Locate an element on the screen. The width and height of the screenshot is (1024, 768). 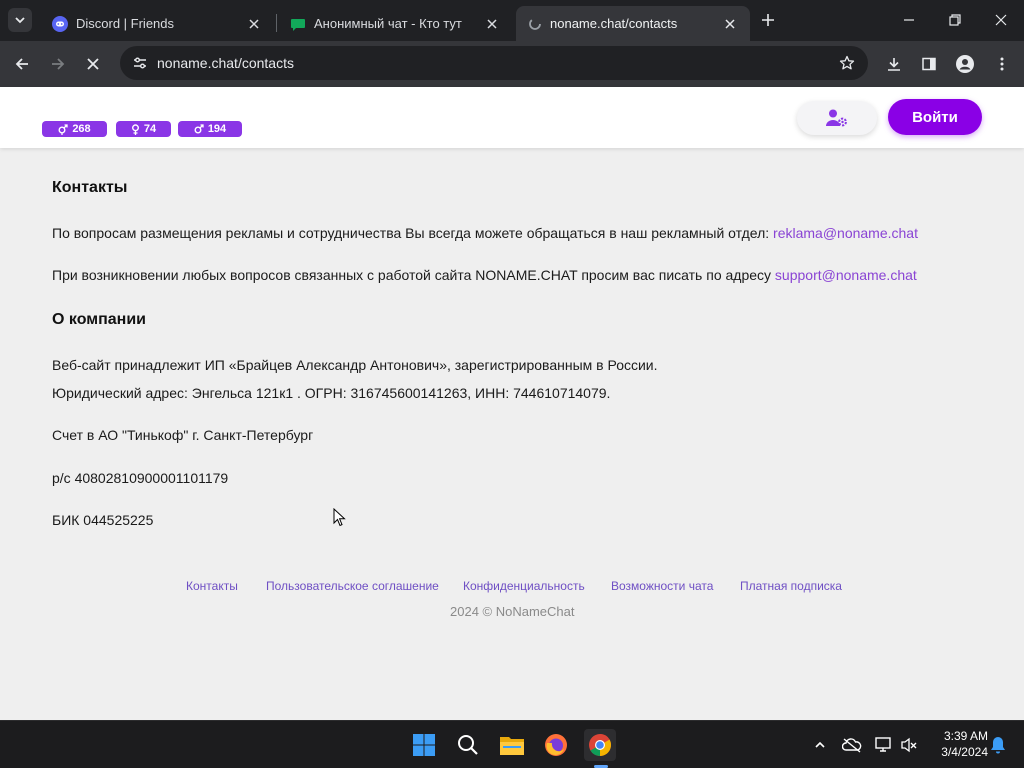
ads-email-link: reklama@noname.chat is located at coordinates (845, 233).